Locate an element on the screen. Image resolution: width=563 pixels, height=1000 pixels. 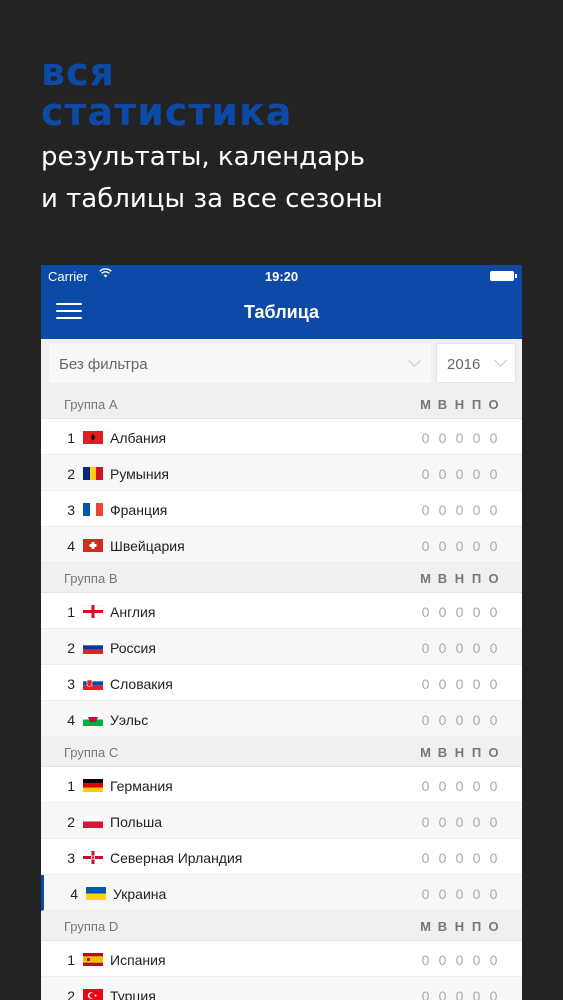
poland-flag-icon is located at coordinates (93, 821).